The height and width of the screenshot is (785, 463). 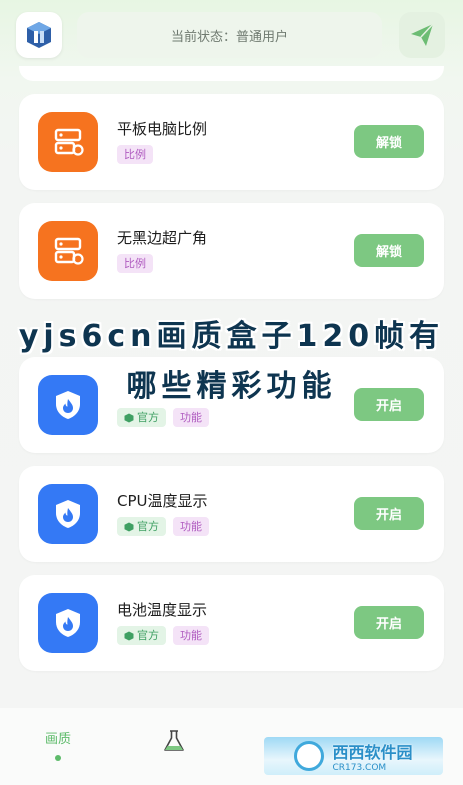 I want to click on flask-icon, so click(x=174, y=740).